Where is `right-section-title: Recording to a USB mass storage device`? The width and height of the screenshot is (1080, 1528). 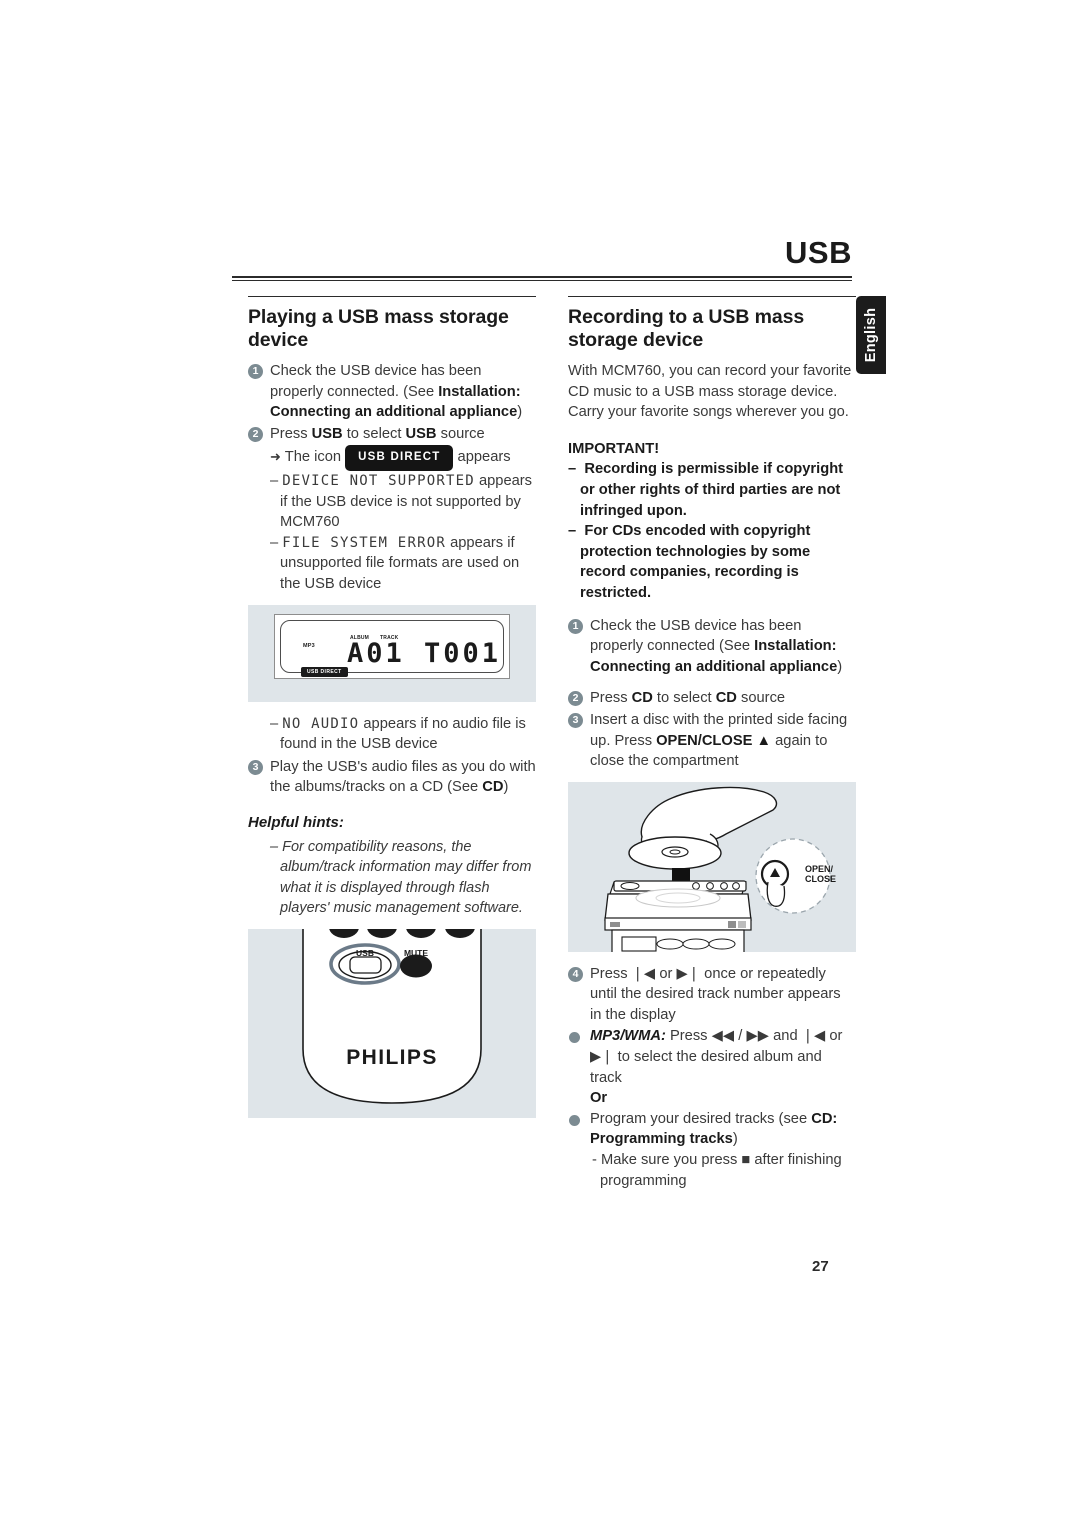 right-section-title: Recording to a USB mass storage device is located at coordinates (686, 328).